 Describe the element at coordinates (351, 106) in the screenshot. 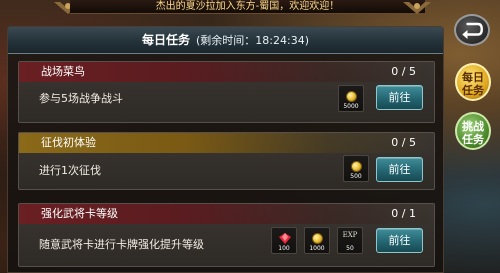

I see `reward-value: 5000` at that location.